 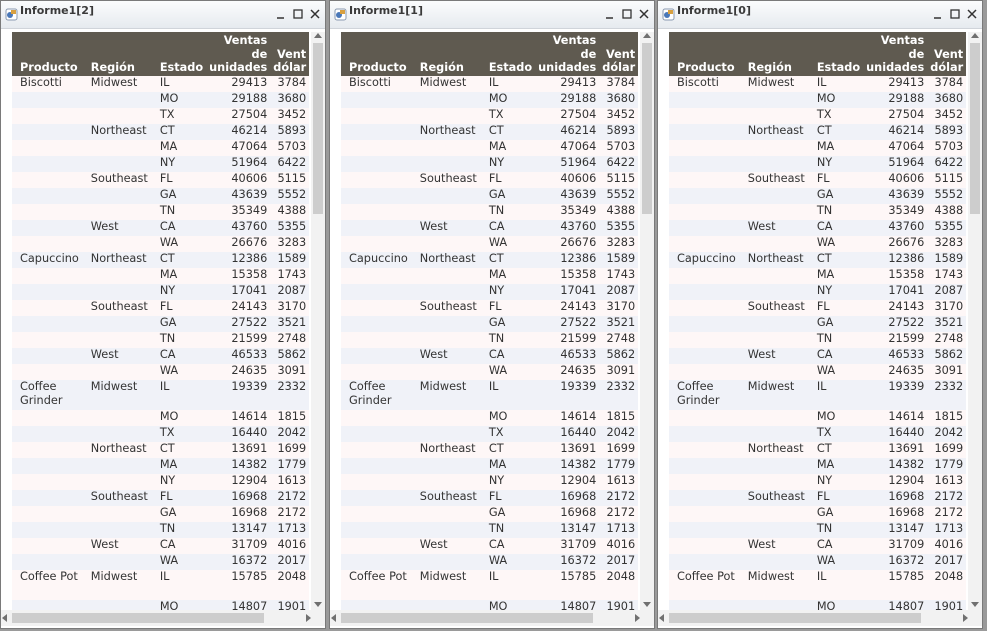 What do you see at coordinates (239, 291) in the screenshot?
I see `table-cell: 17041` at bounding box center [239, 291].